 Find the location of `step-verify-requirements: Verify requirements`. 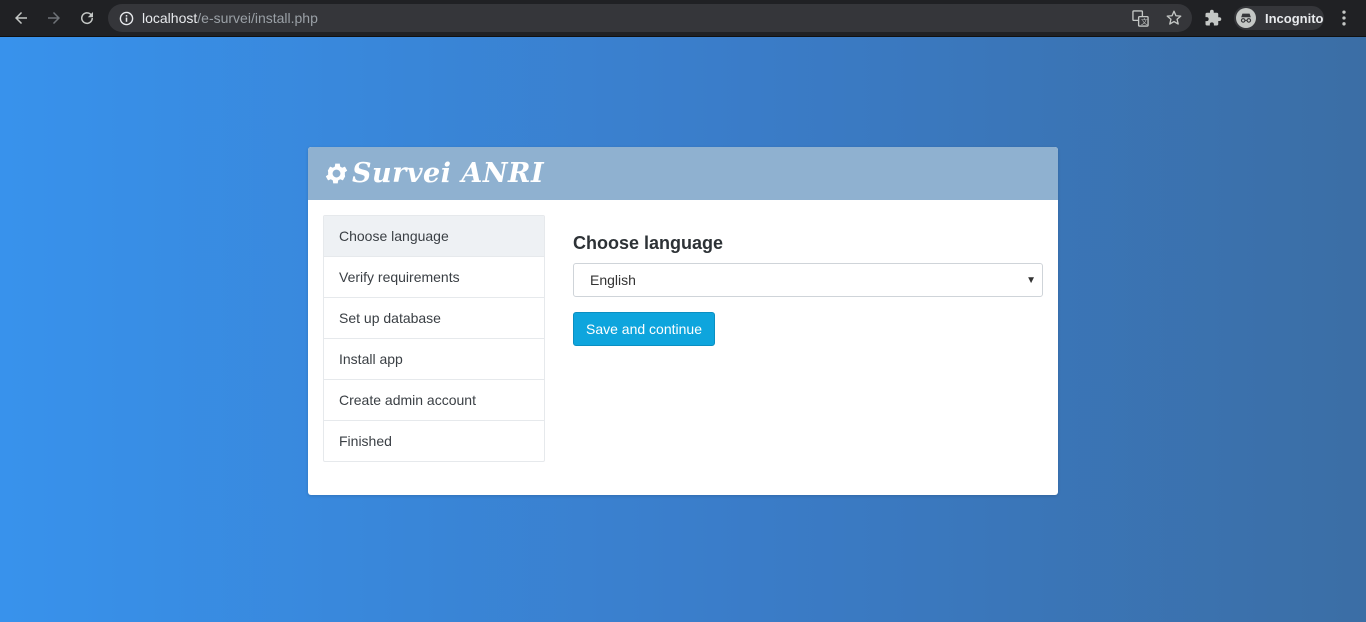

step-verify-requirements: Verify requirements is located at coordinates (434, 276).